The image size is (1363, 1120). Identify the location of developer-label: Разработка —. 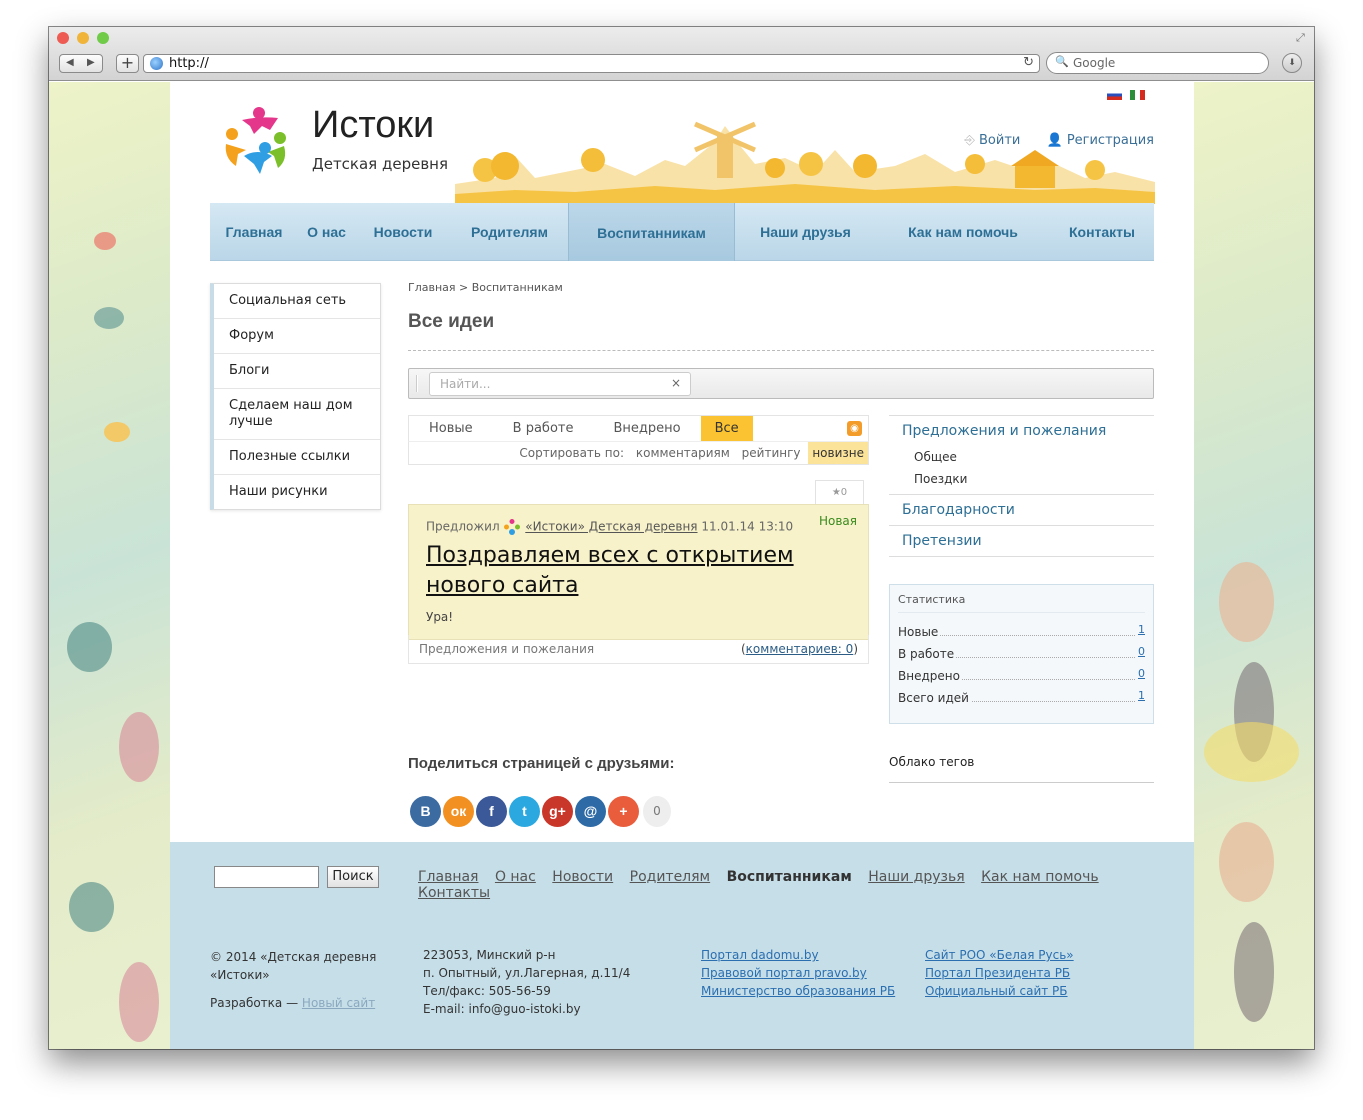
(254, 1003).